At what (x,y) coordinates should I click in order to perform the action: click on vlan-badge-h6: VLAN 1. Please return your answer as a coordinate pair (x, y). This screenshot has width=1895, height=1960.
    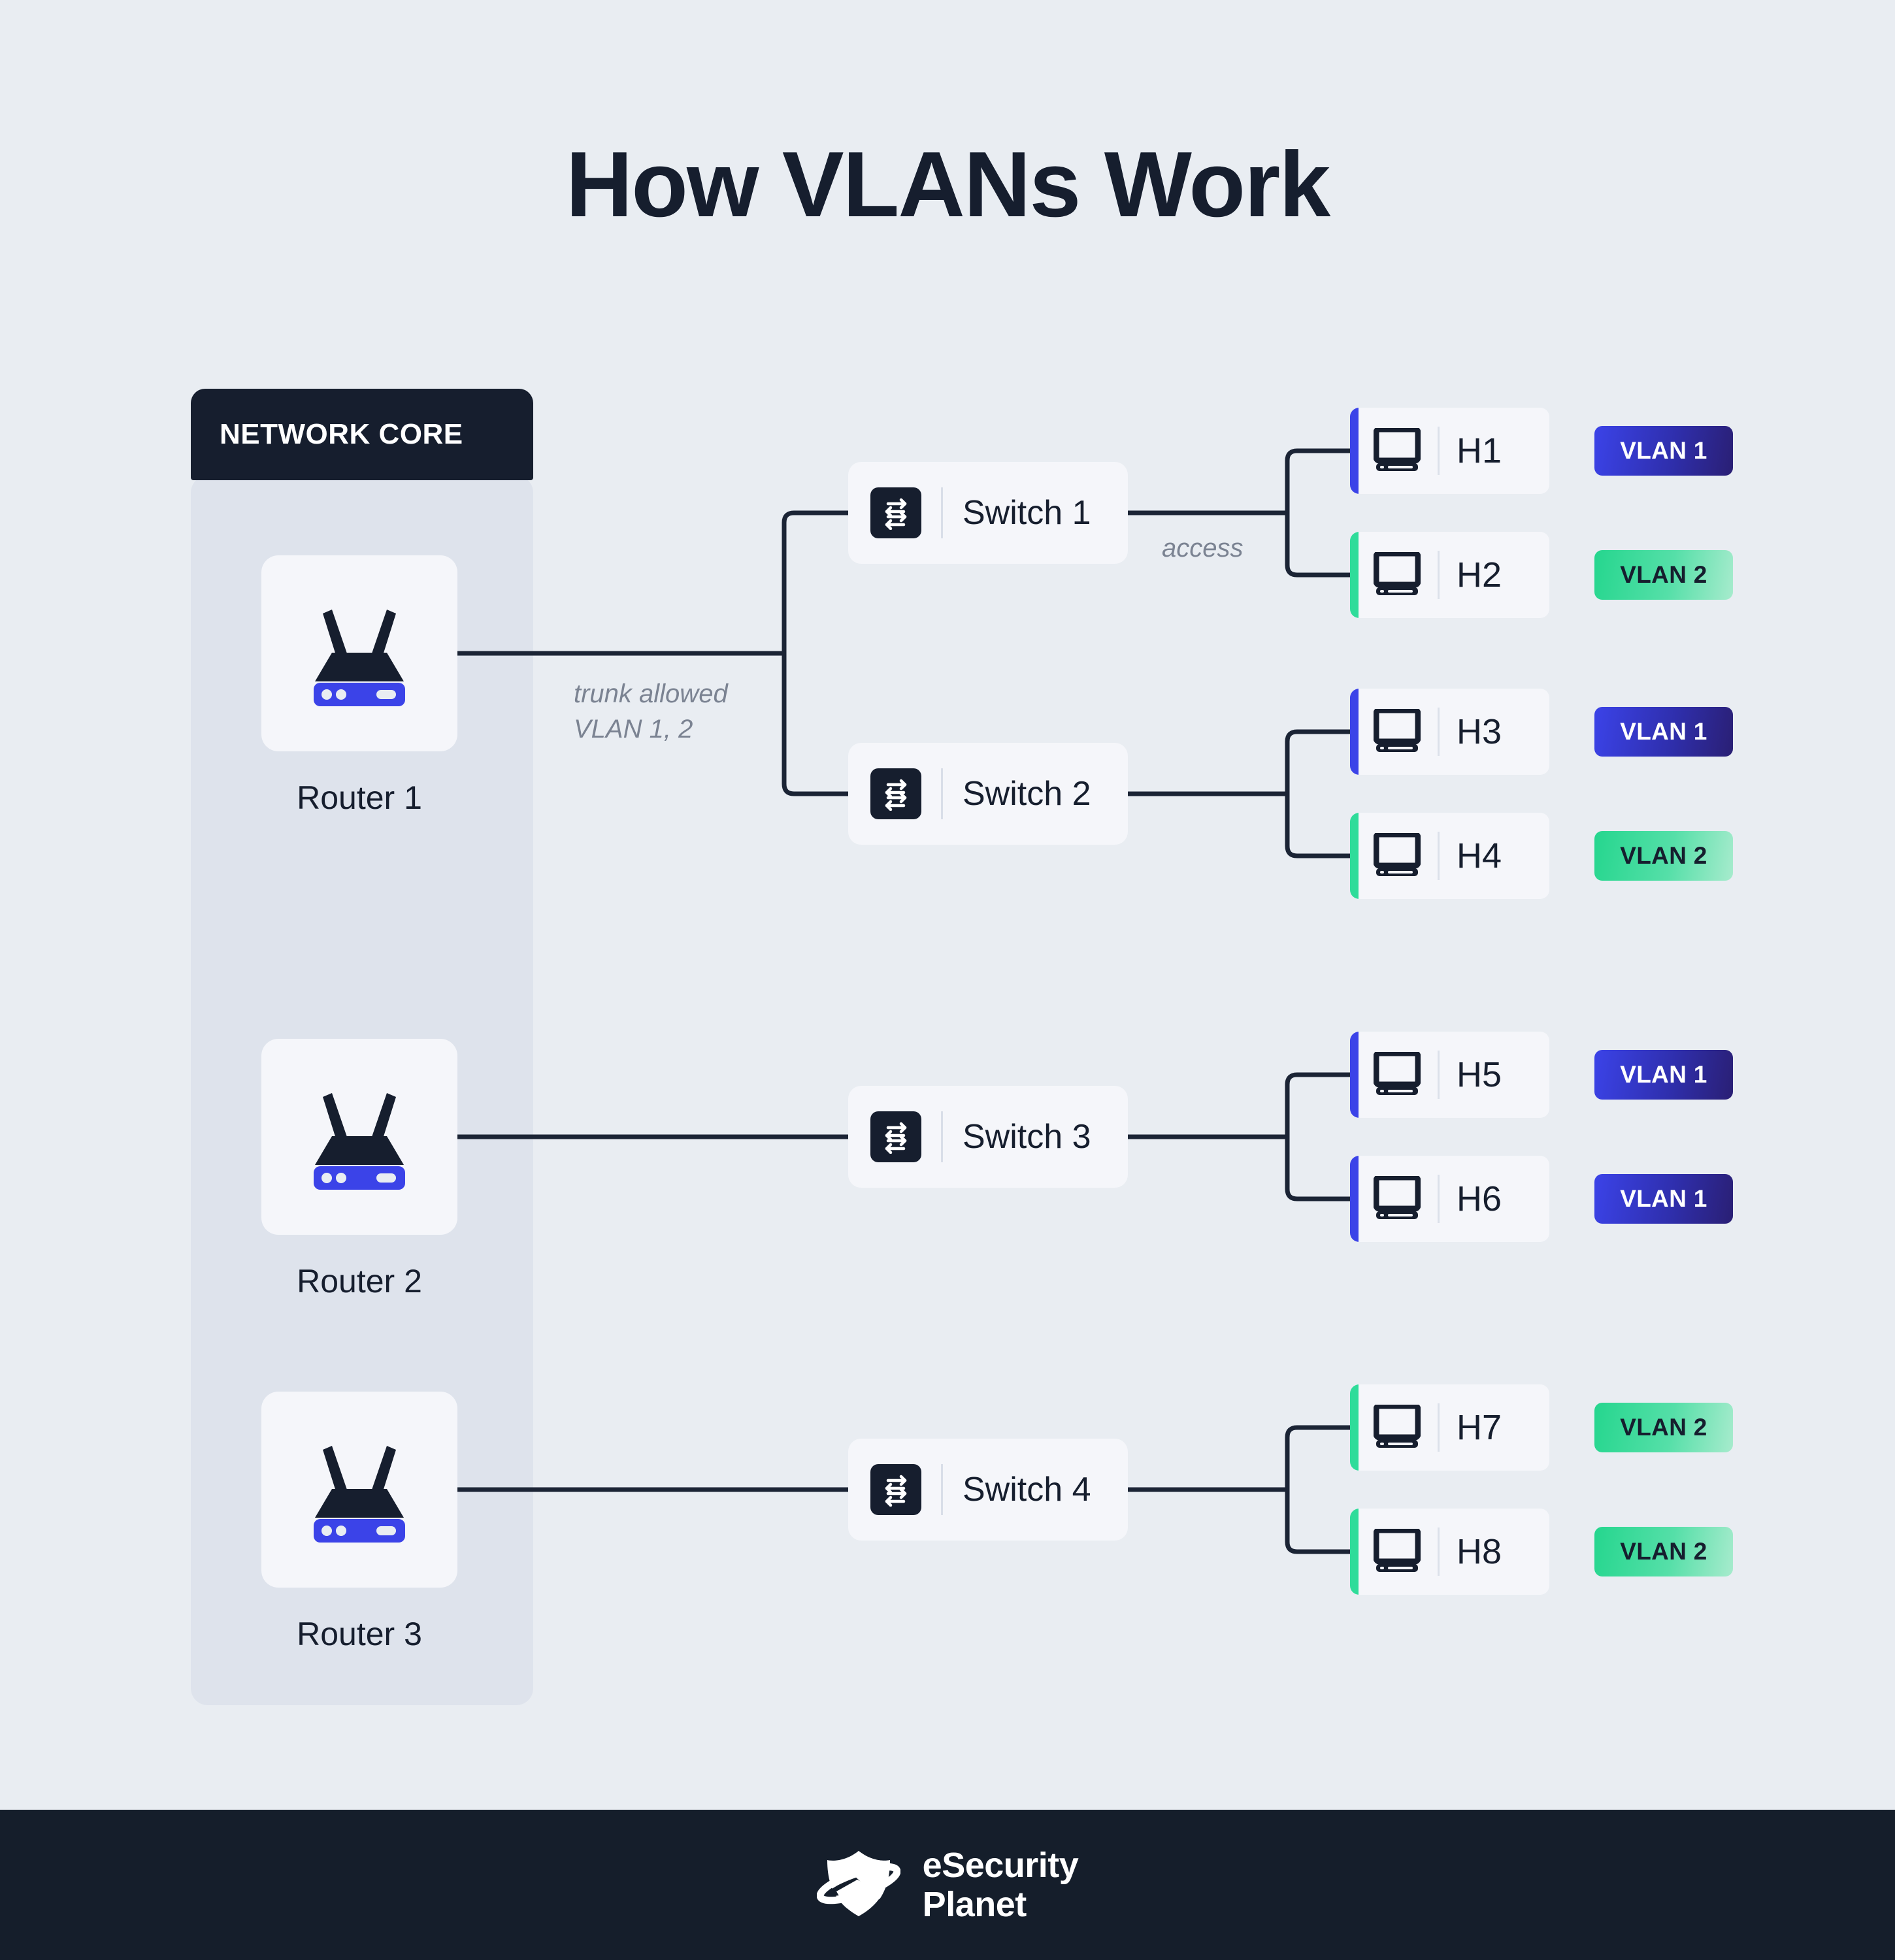
    Looking at the image, I should click on (1663, 1199).